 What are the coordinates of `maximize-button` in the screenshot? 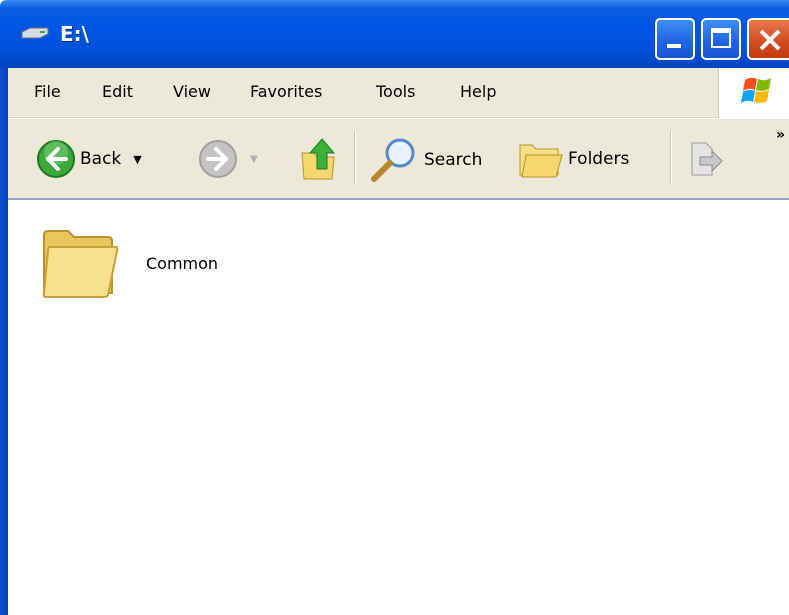 It's located at (721, 39).